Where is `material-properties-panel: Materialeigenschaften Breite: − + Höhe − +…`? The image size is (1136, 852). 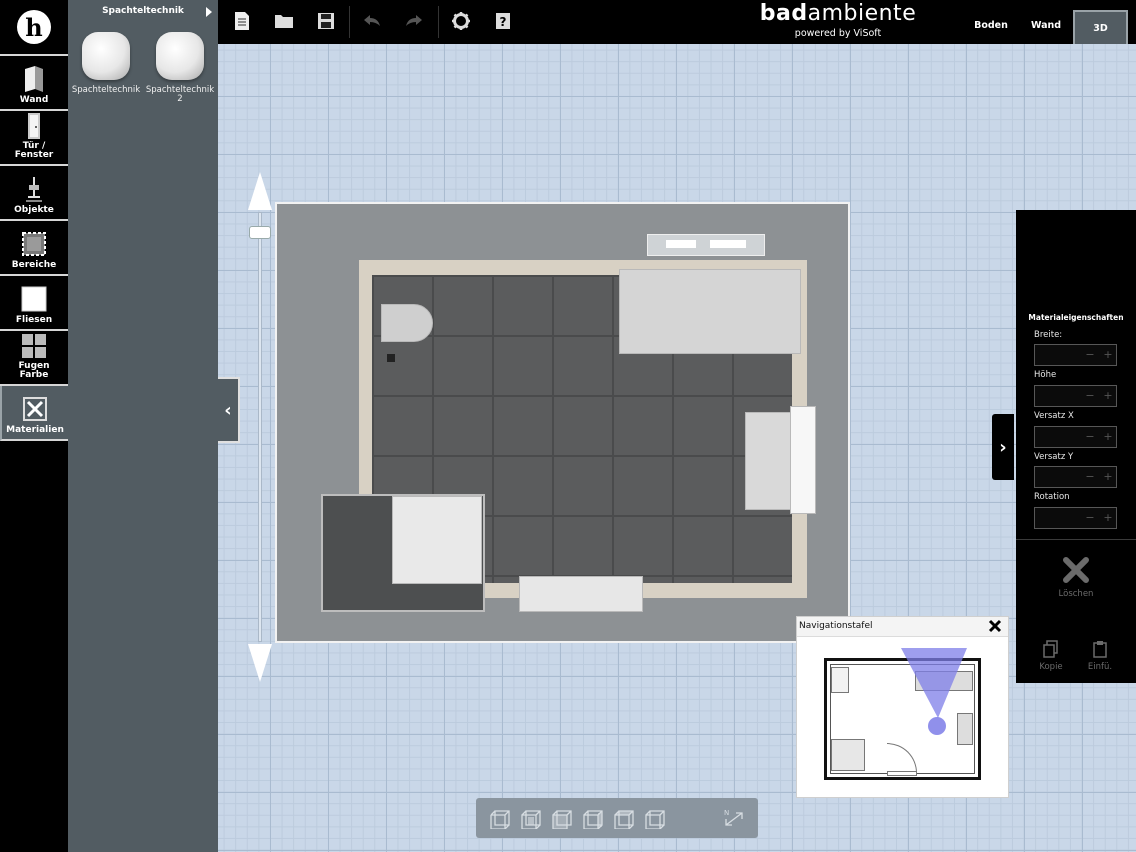
material-properties-panel: Materialeigenschaften Breite: − + Höhe − +… is located at coordinates (1076, 446).